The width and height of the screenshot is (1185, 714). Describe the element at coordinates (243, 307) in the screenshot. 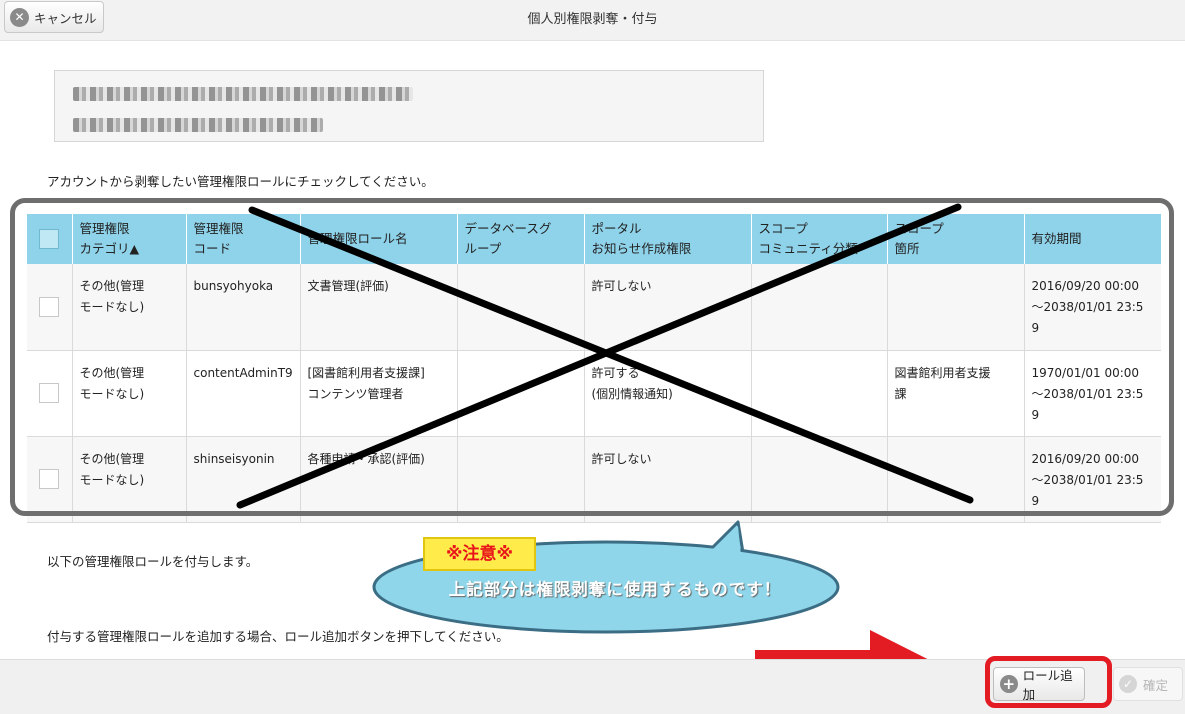

I see `cell-code: bunsyohyoka` at that location.